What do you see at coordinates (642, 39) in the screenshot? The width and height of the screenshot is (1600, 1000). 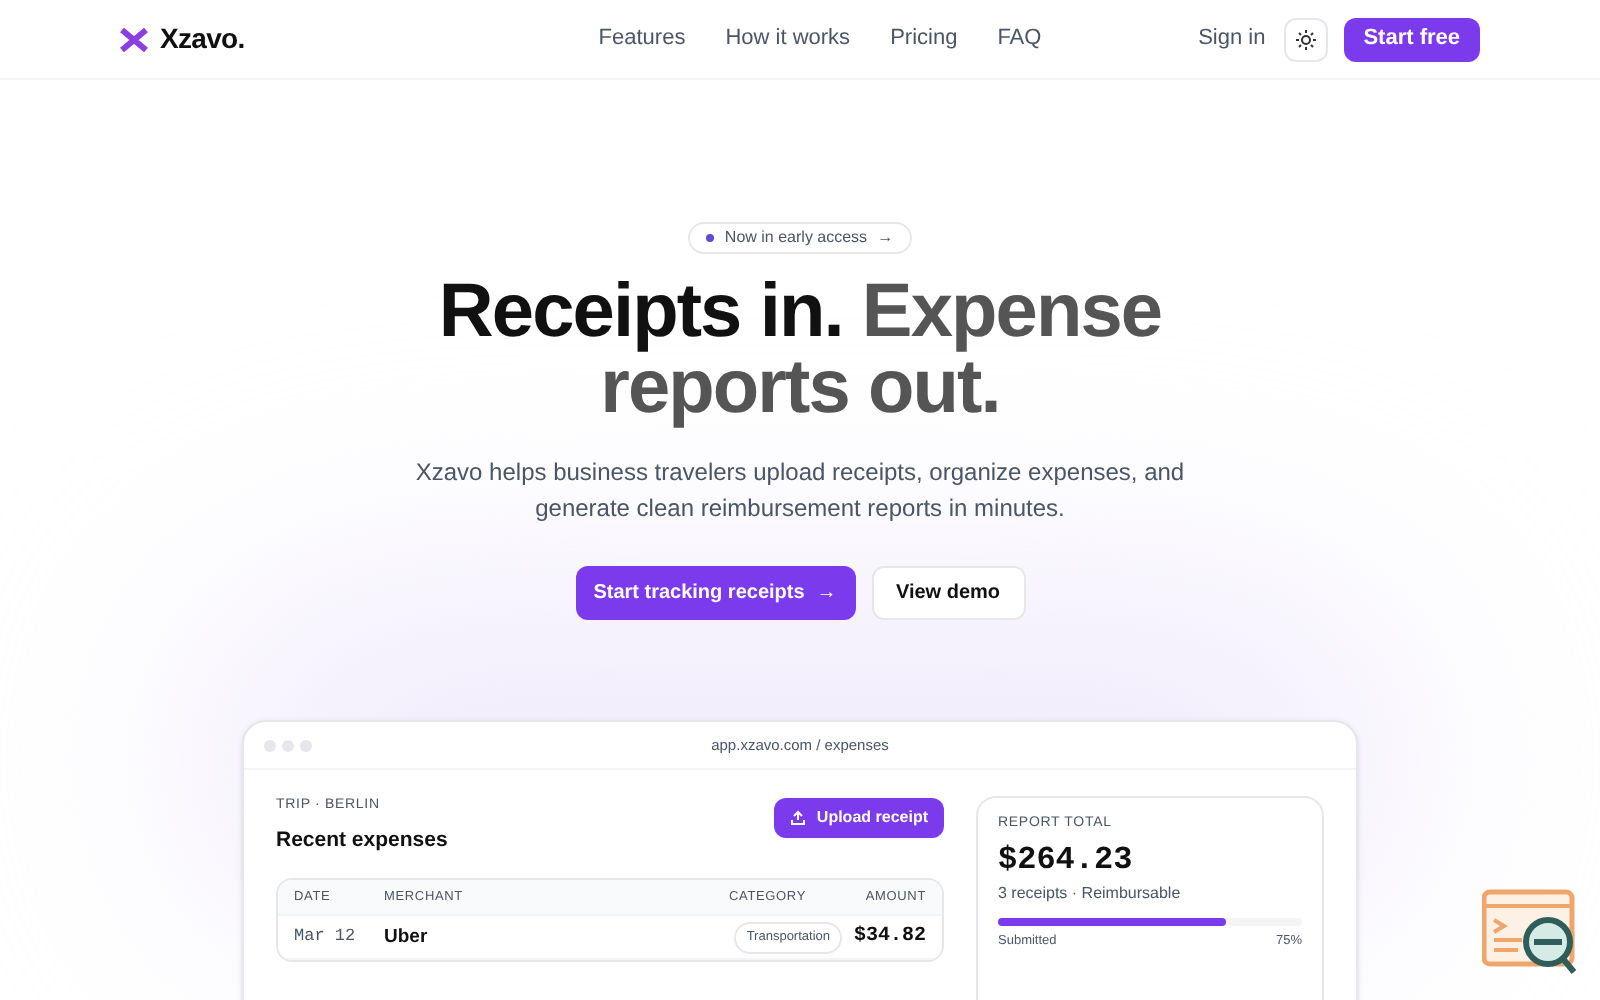 I see `nav-link: Features` at bounding box center [642, 39].